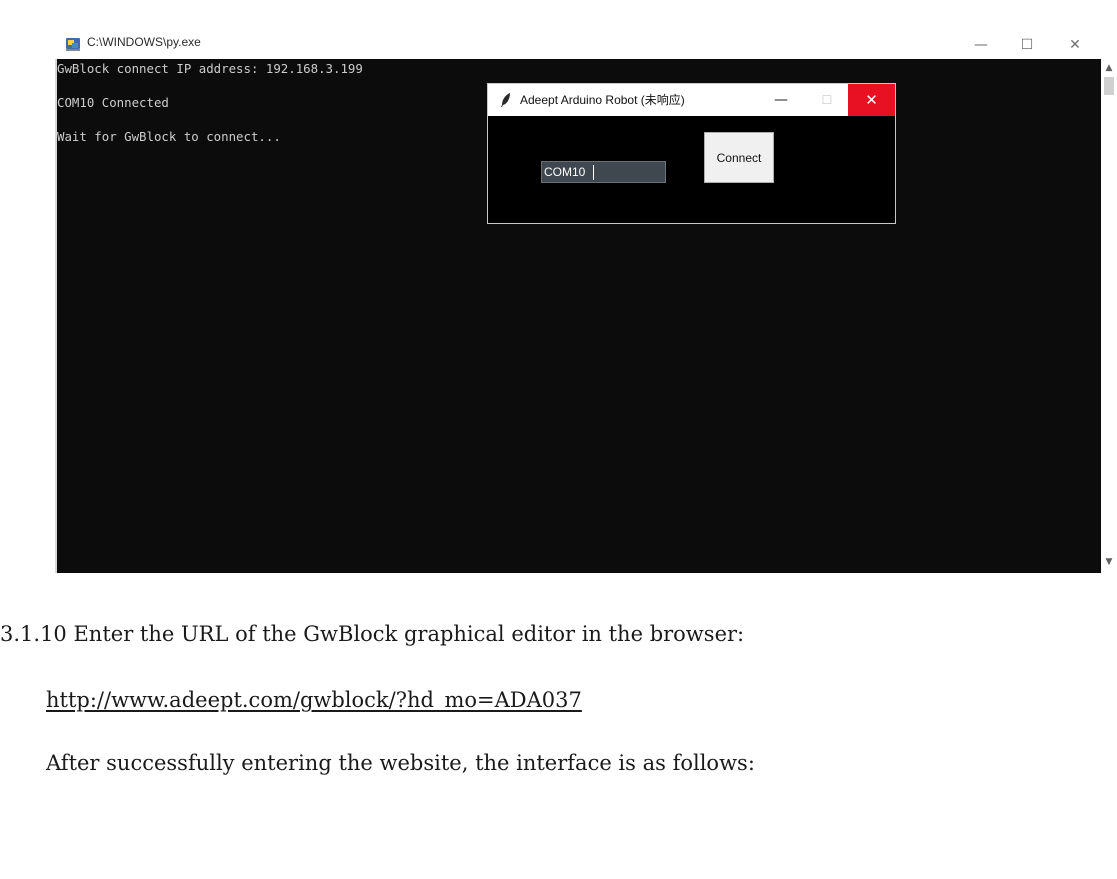 This screenshot has width=1117, height=879. Describe the element at coordinates (144, 42) in the screenshot. I see `console-title: C:\WINDOWS\py.exe` at that location.